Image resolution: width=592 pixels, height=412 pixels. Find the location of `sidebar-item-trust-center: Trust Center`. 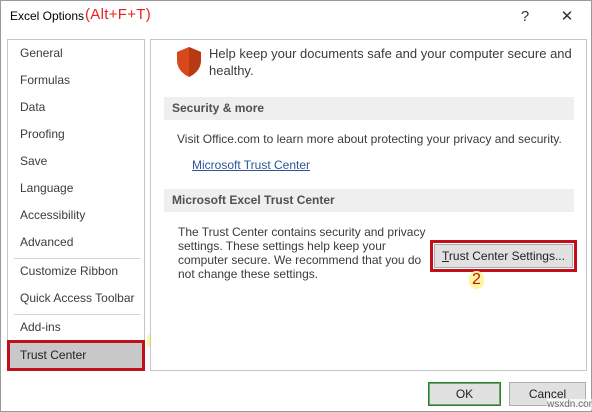

sidebar-item-trust-center: Trust Center is located at coordinates (76, 355).